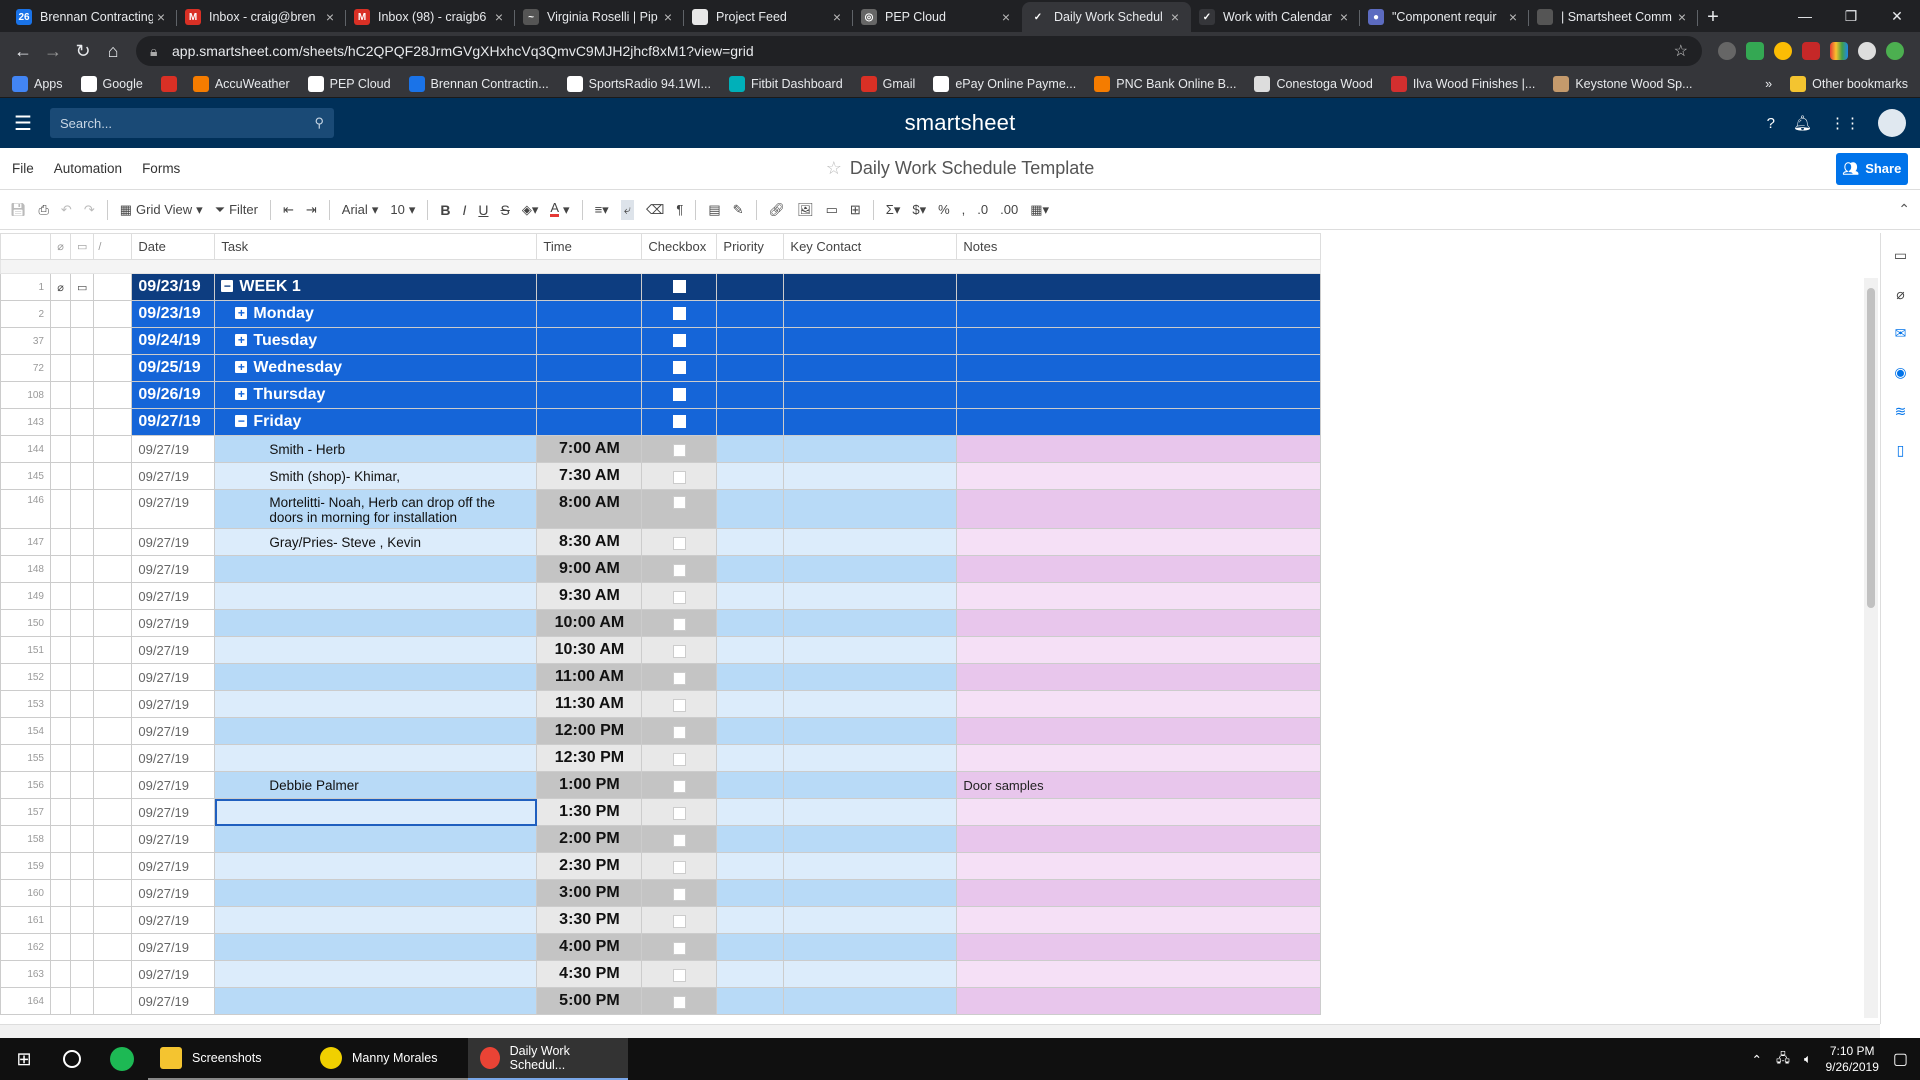  Describe the element at coordinates (589, 974) in the screenshot. I see `time-cell: 4:30 PM` at that location.